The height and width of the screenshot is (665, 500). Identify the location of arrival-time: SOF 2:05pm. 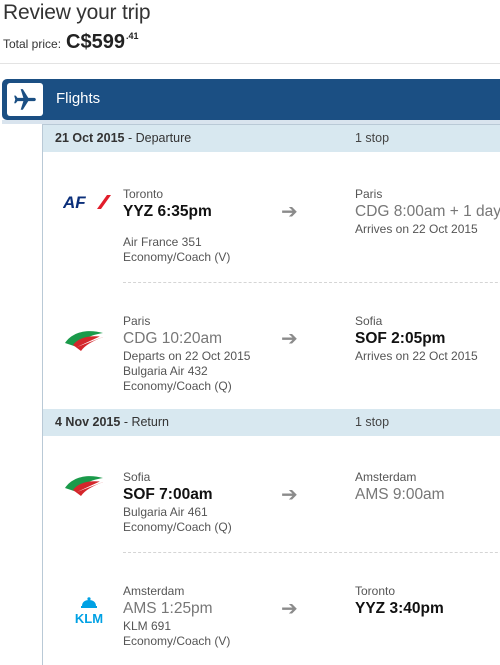
(400, 338).